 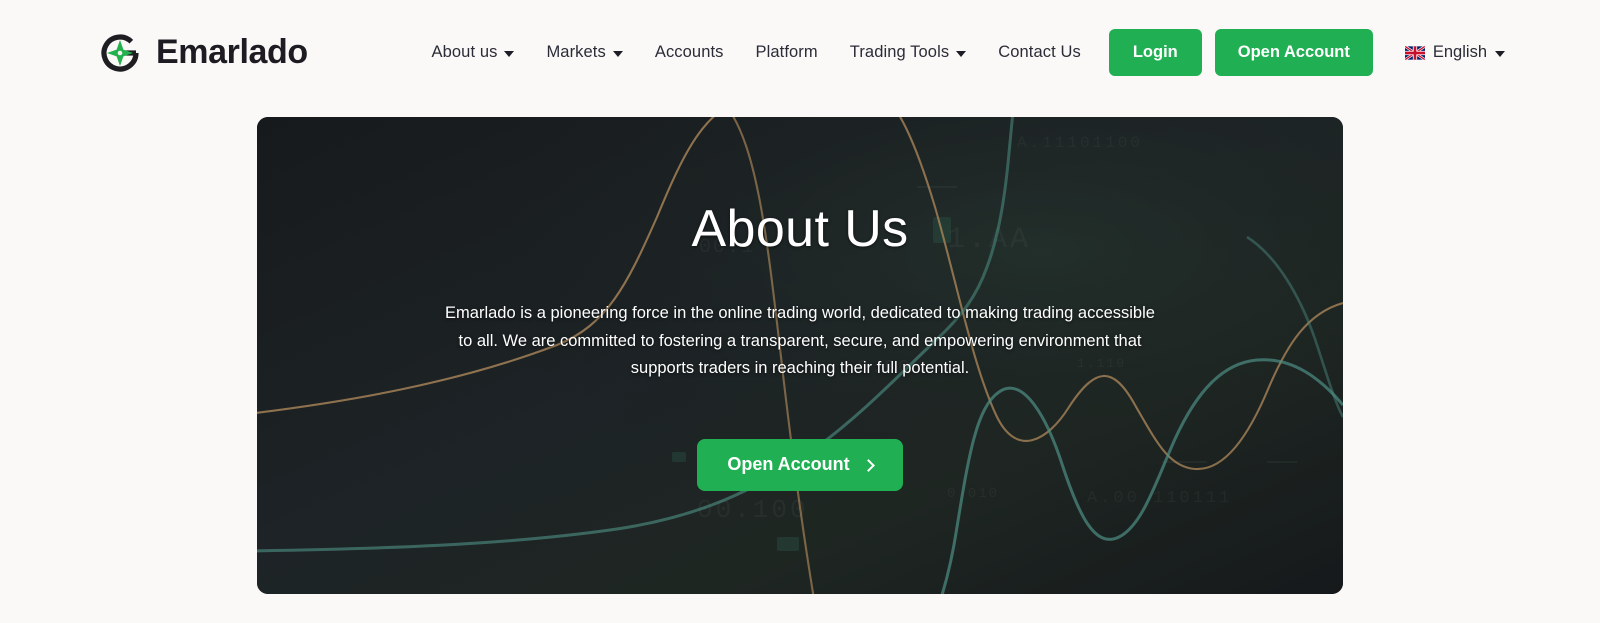 I want to click on nav-label: Platform, so click(x=786, y=52).